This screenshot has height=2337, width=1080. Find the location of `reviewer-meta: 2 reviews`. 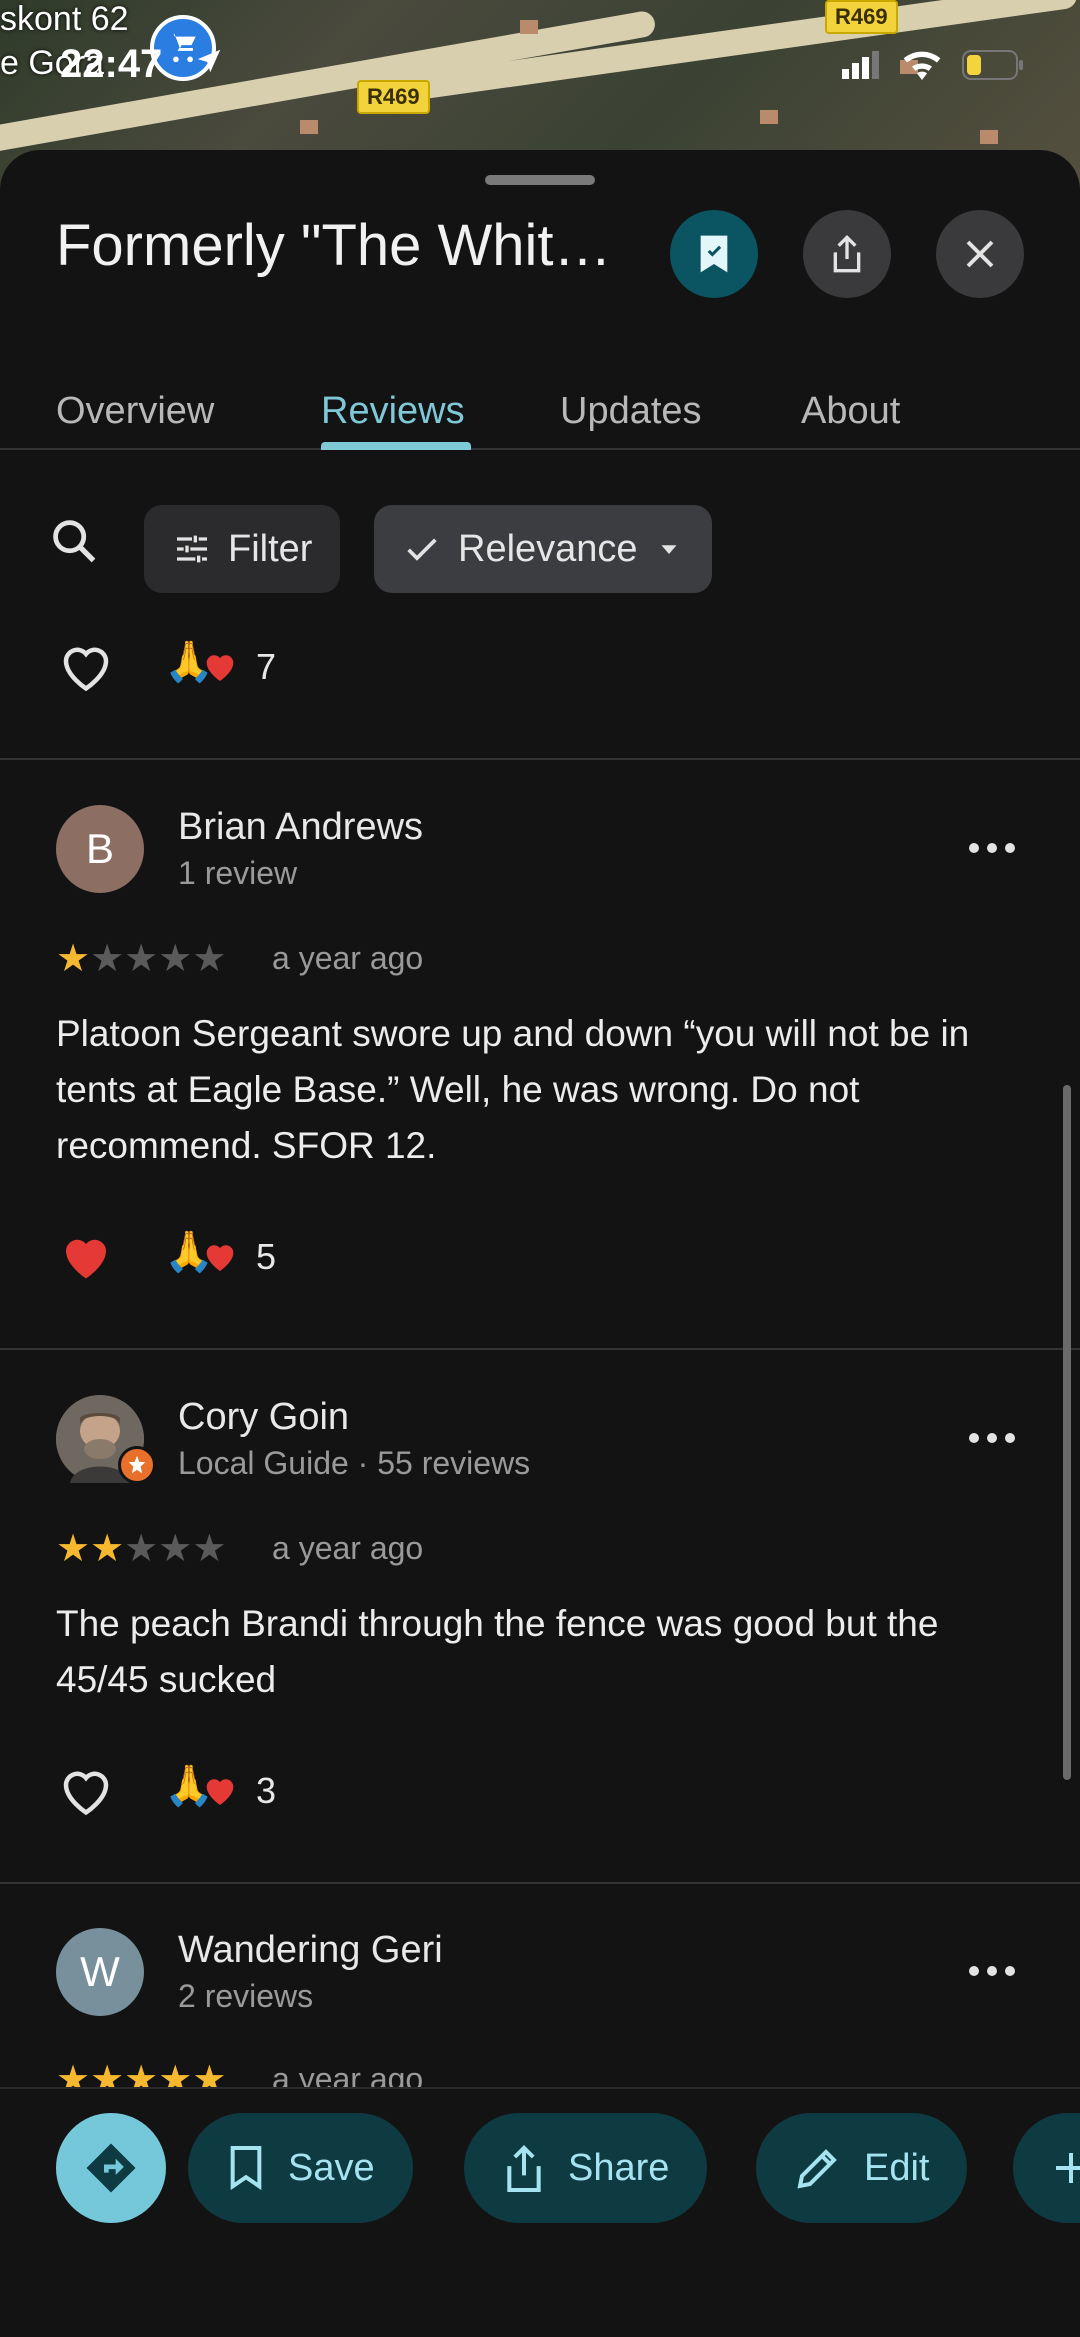

reviewer-meta: 2 reviews is located at coordinates (246, 1996).